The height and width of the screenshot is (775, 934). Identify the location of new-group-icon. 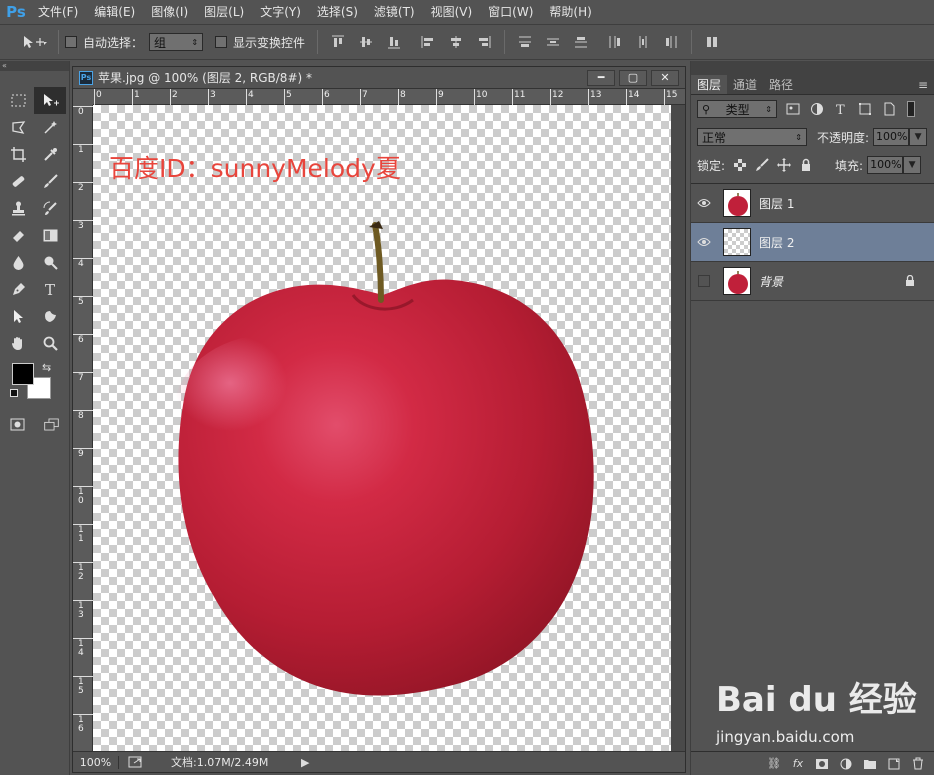
(870, 764).